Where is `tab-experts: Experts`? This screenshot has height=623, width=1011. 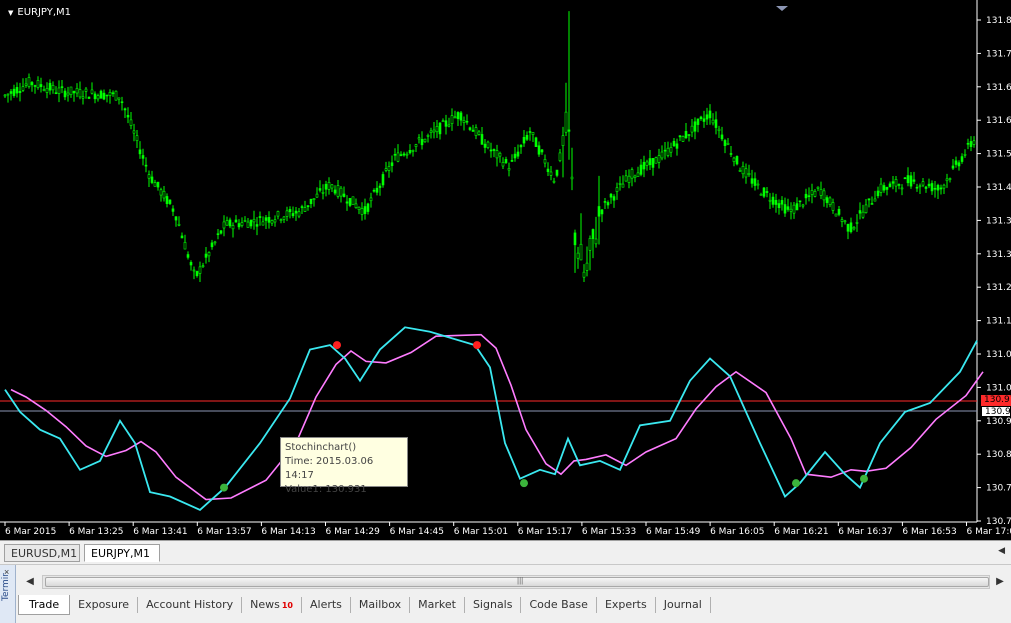 tab-experts: Experts is located at coordinates (626, 605).